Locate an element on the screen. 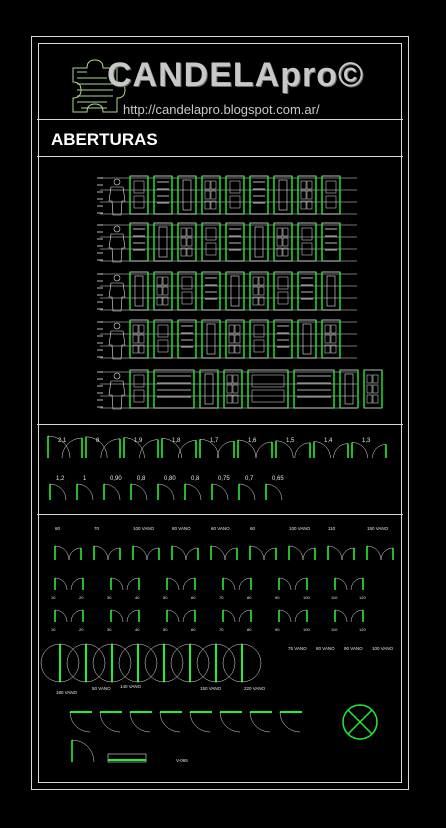 Image resolution: width=446 pixels, height=828 pixels. window-dimension-label: 50 is located at coordinates (165, 597).